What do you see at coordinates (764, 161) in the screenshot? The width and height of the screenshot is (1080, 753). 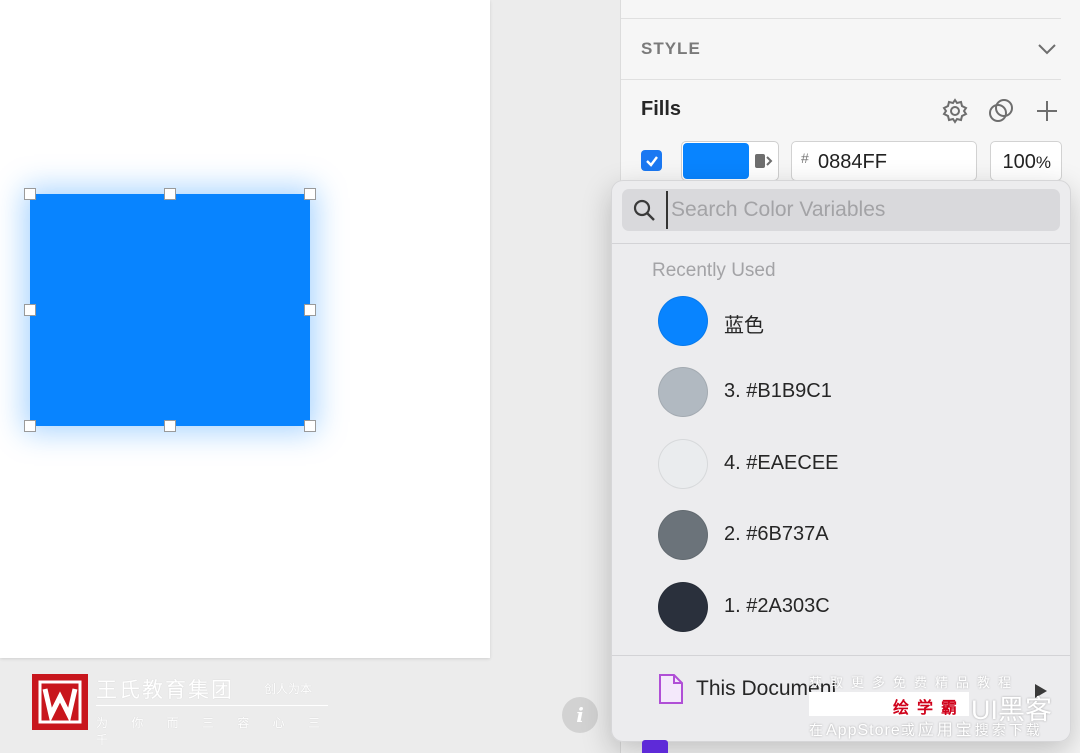 I see `fill-type-icon` at bounding box center [764, 161].